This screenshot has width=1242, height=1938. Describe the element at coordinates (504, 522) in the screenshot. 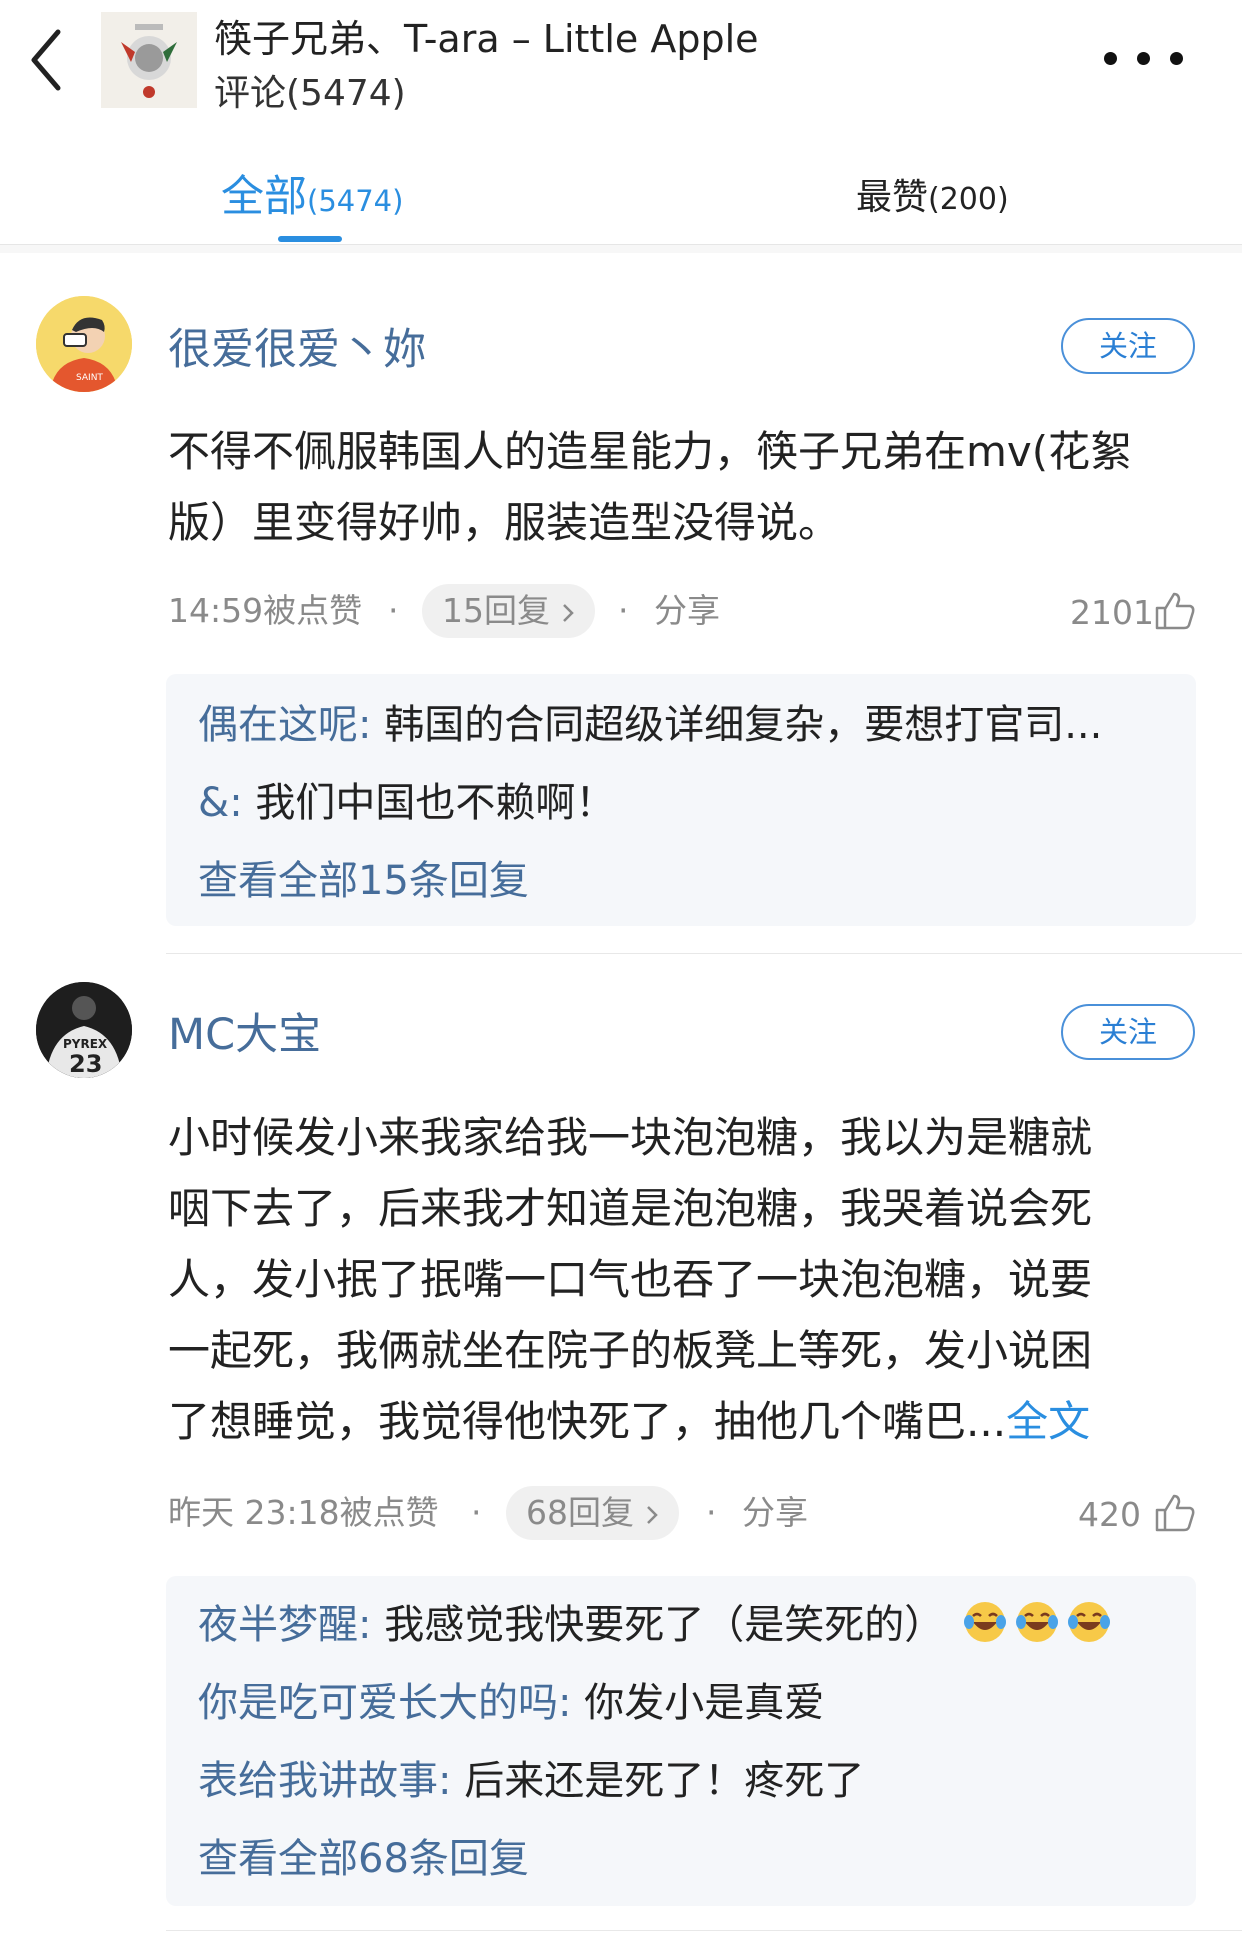

I see `comment-text-line: 版）里变得好帅，服装造型没得说。` at that location.